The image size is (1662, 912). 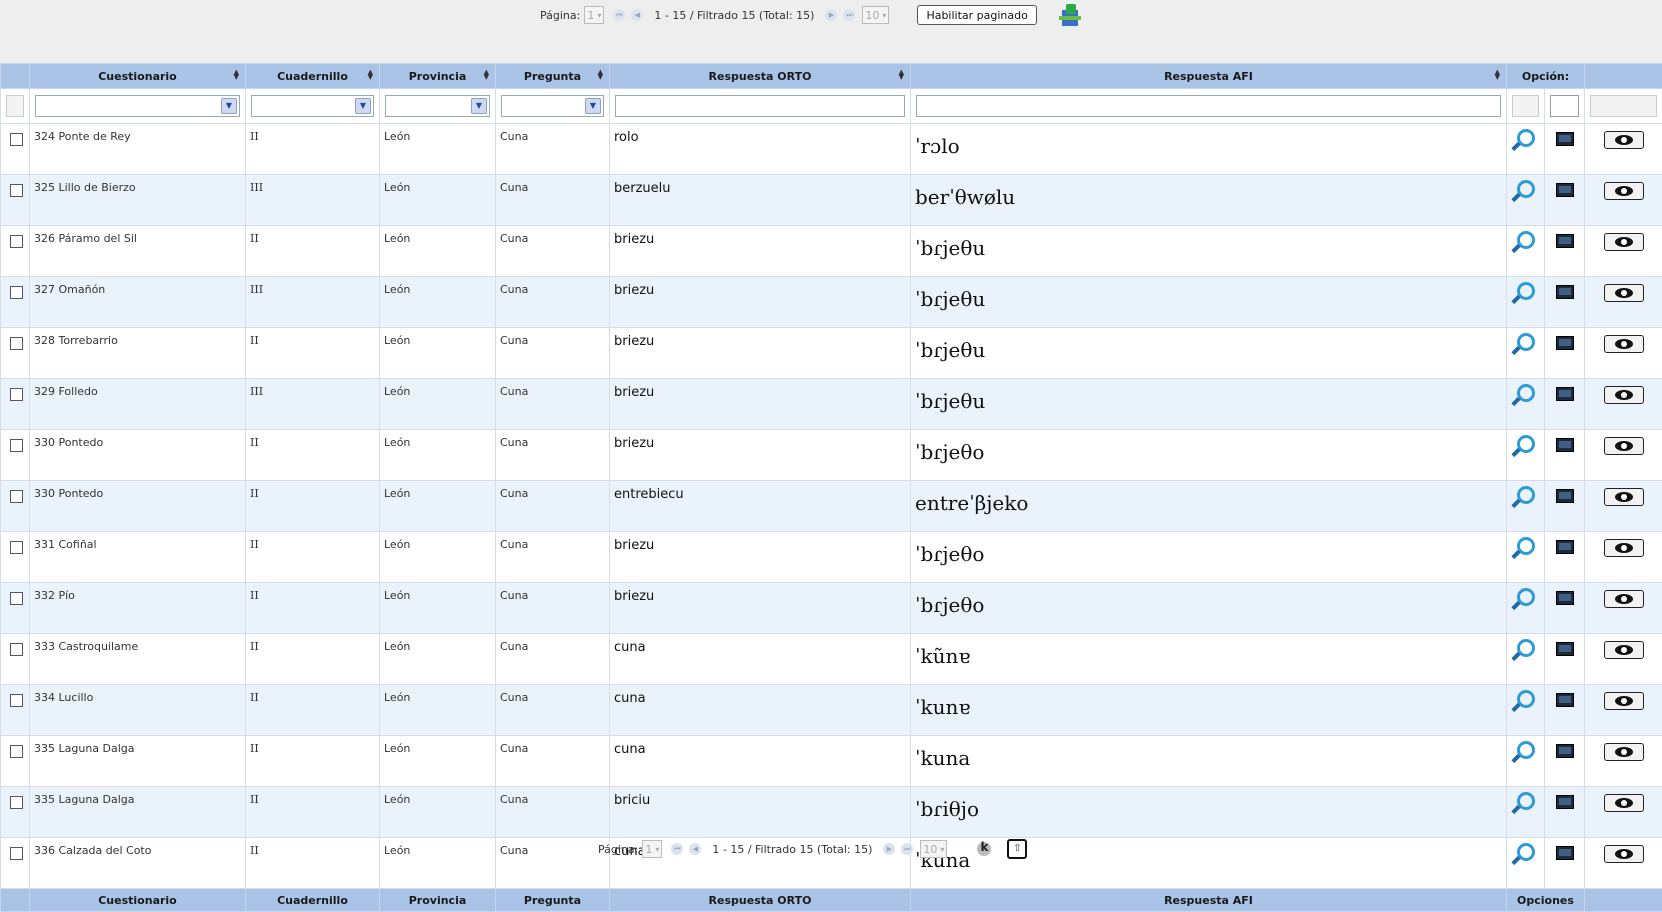 What do you see at coordinates (313, 76) in the screenshot?
I see `col-cuadernillo: Cuadernillo▲▼` at bounding box center [313, 76].